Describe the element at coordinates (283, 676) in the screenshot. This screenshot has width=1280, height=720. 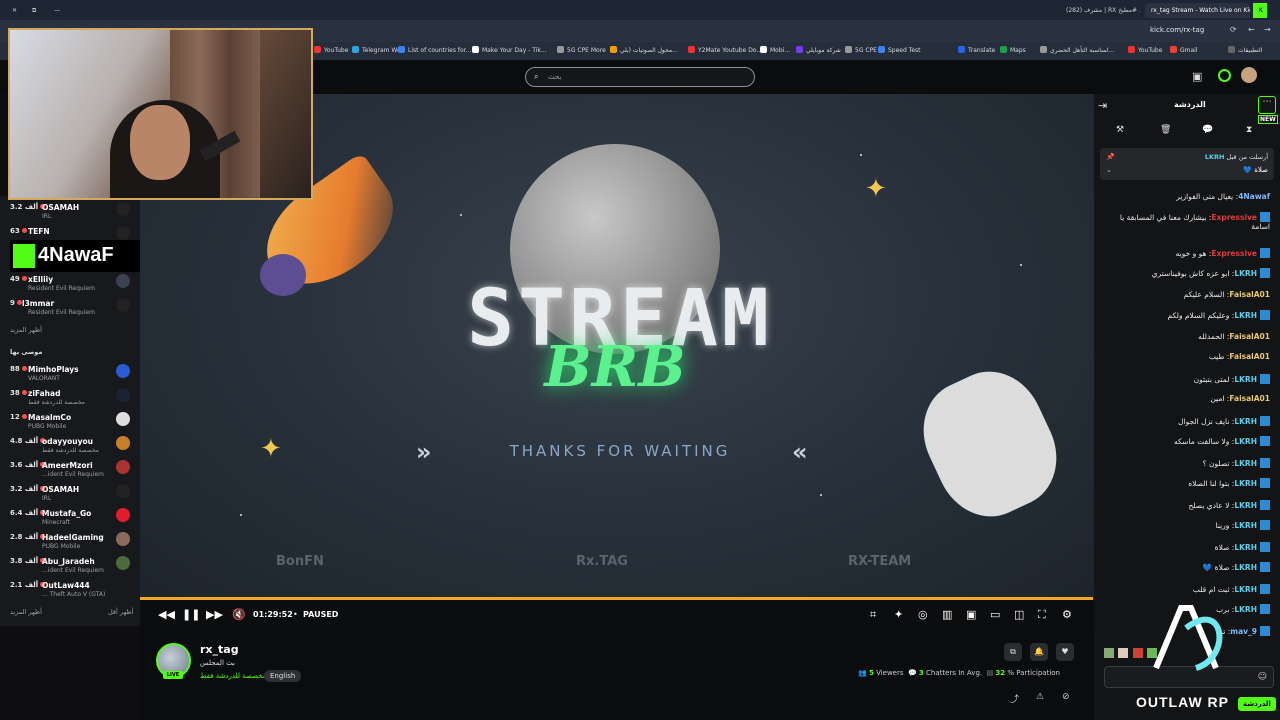
I see `language-tag: English` at that location.